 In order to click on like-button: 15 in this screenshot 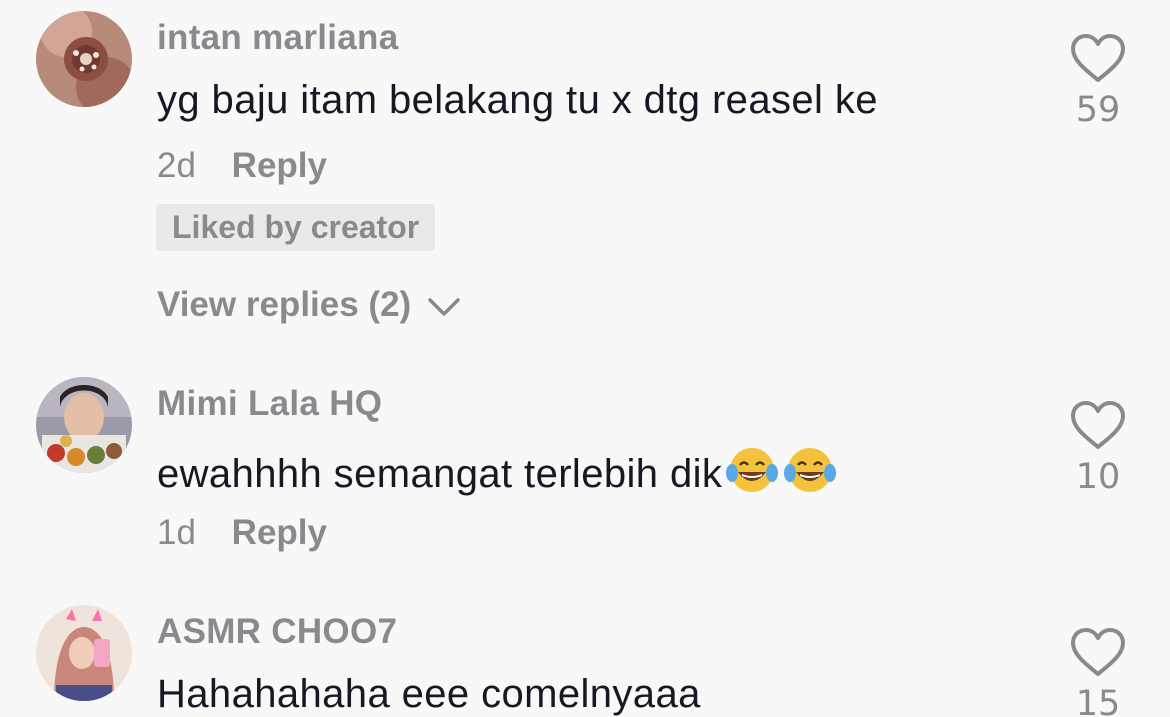, I will do `click(1098, 672)`.